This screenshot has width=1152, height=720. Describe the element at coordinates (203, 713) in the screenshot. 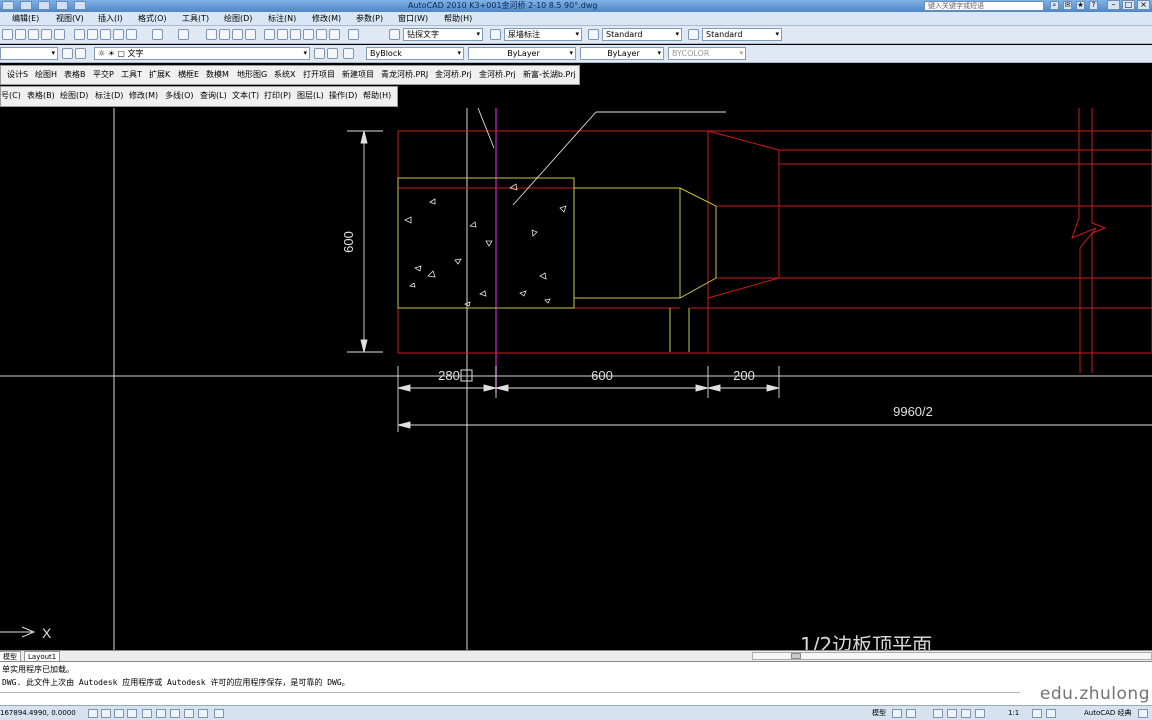

I see `lineweight-icon` at that location.